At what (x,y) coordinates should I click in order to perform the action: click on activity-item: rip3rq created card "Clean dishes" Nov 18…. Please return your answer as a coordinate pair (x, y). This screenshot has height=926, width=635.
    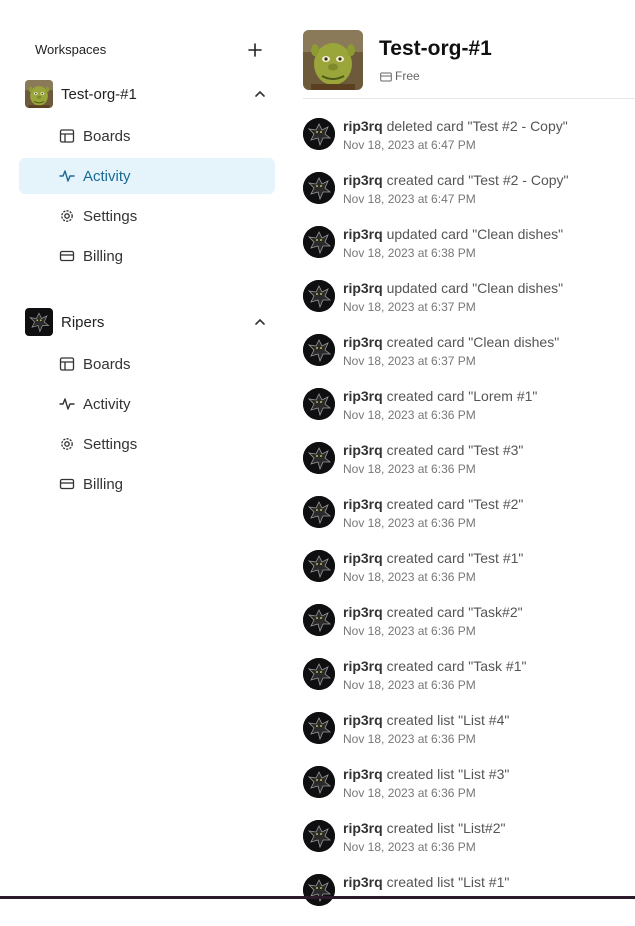
    Looking at the image, I should click on (469, 359).